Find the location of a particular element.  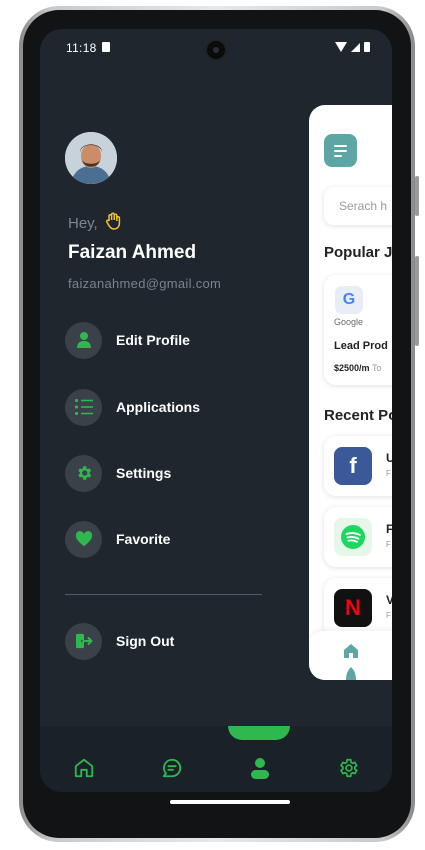

recent-post-card: N V F is located at coordinates (358, 608).